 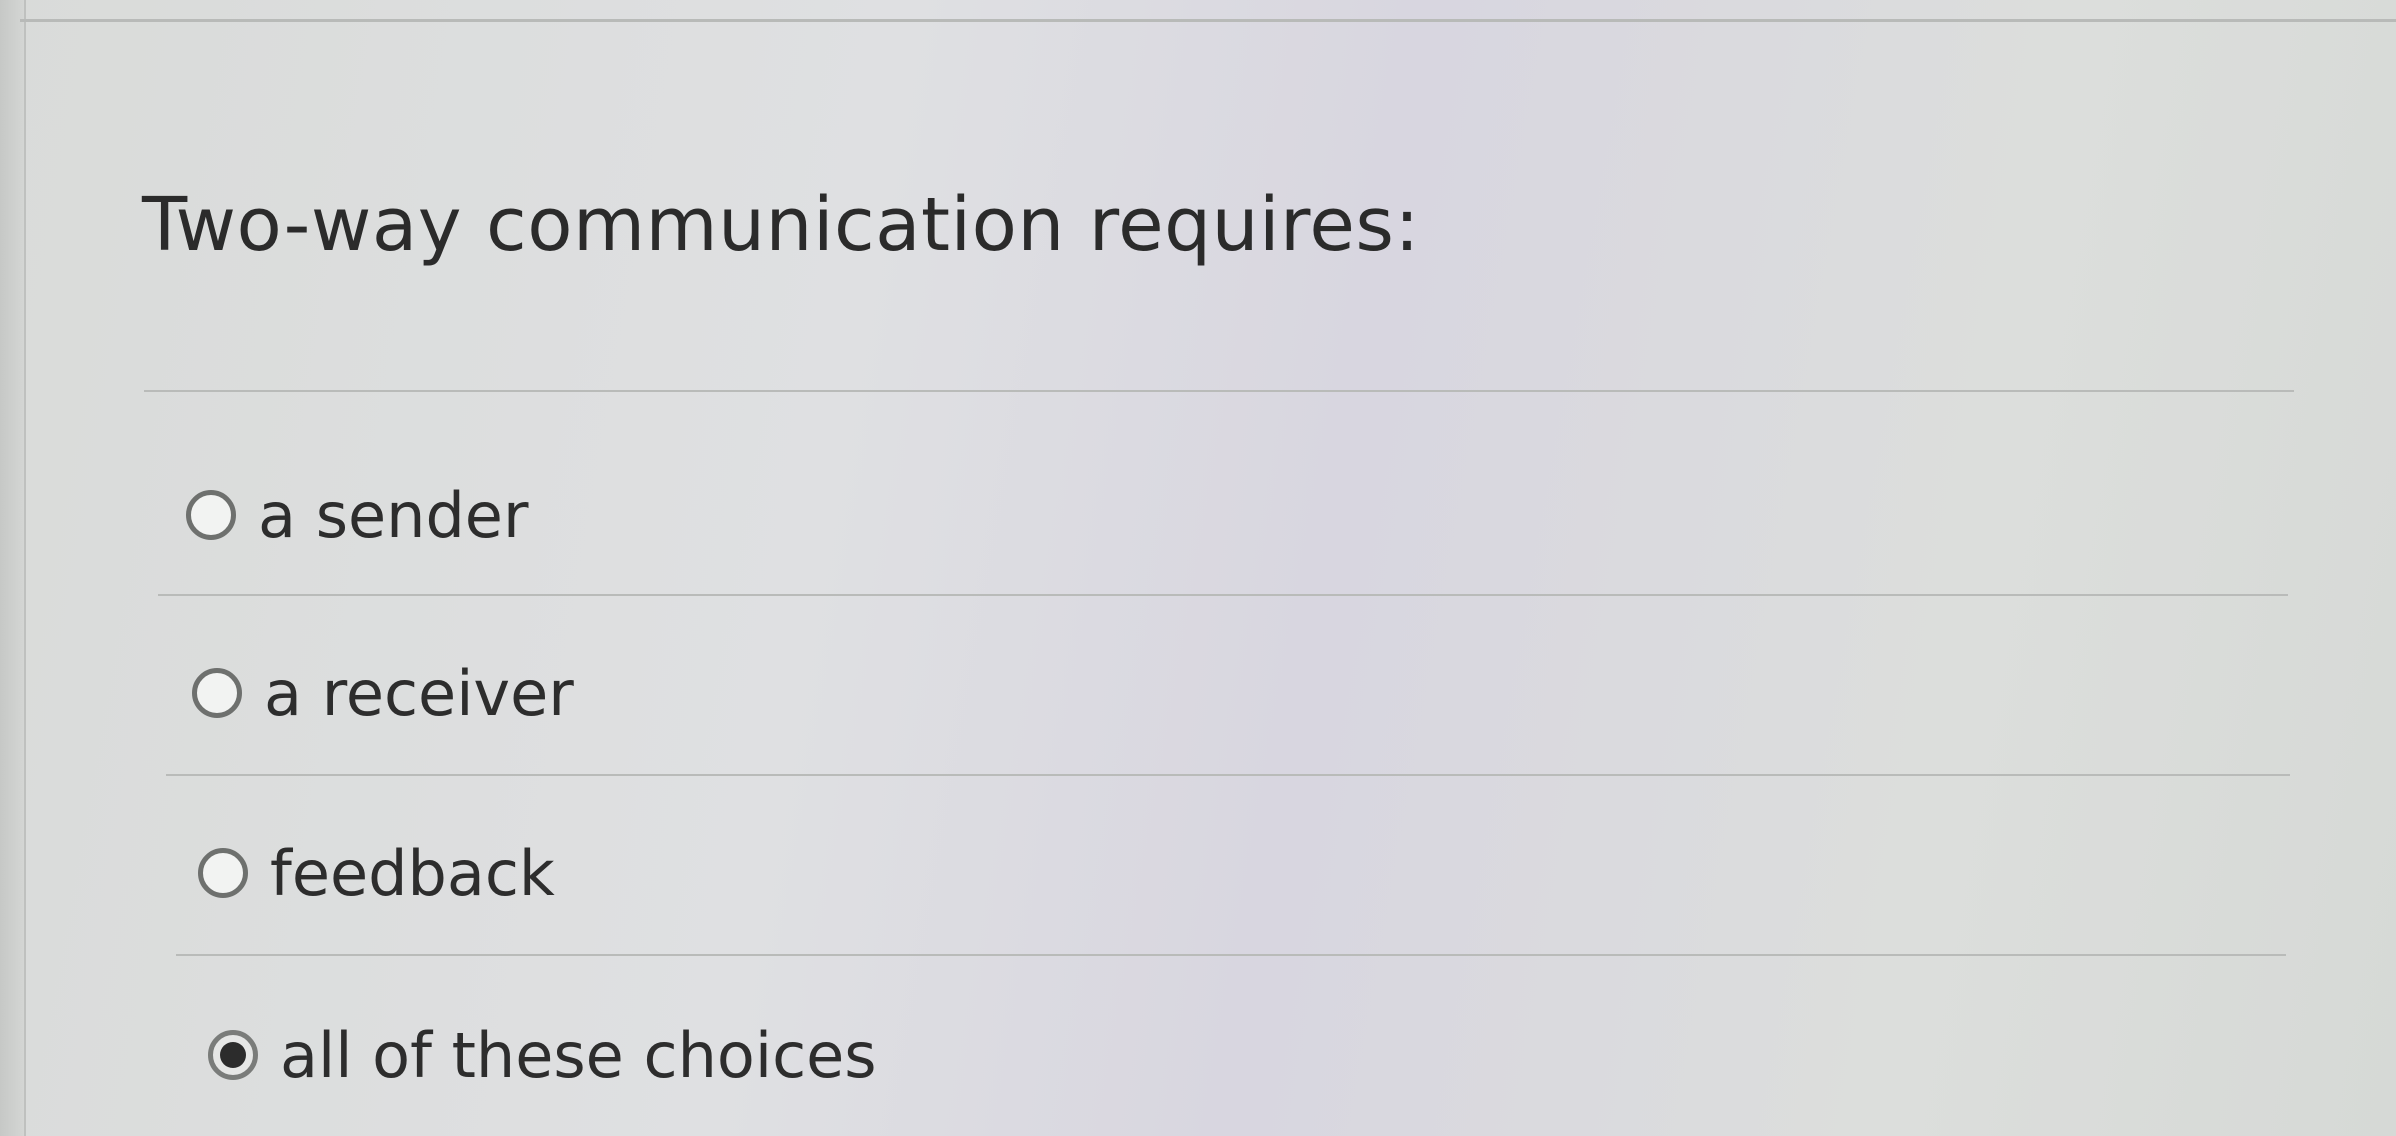 I want to click on window-left-edge, so click(x=13, y=568).